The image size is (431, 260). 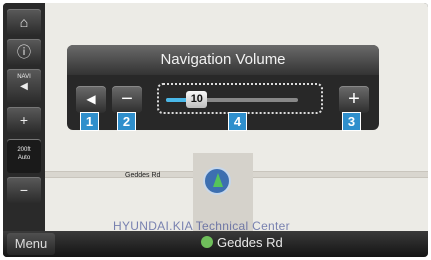 What do you see at coordinates (217, 181) in the screenshot?
I see `vehicle-position-icon` at bounding box center [217, 181].